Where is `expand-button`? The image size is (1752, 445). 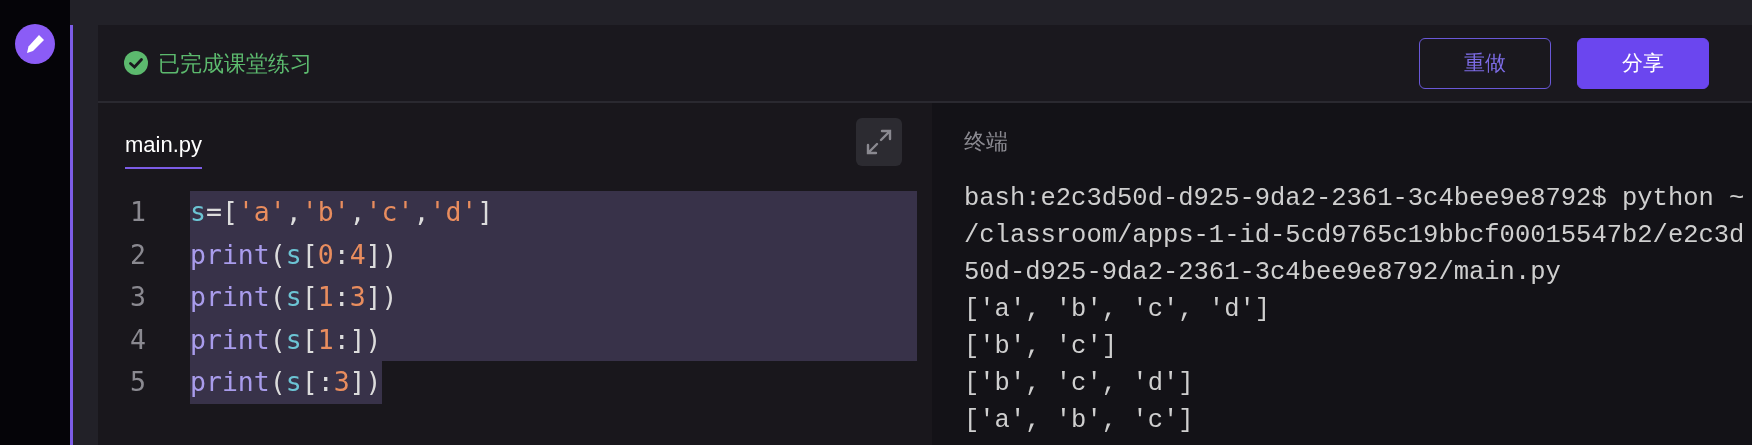 expand-button is located at coordinates (879, 142).